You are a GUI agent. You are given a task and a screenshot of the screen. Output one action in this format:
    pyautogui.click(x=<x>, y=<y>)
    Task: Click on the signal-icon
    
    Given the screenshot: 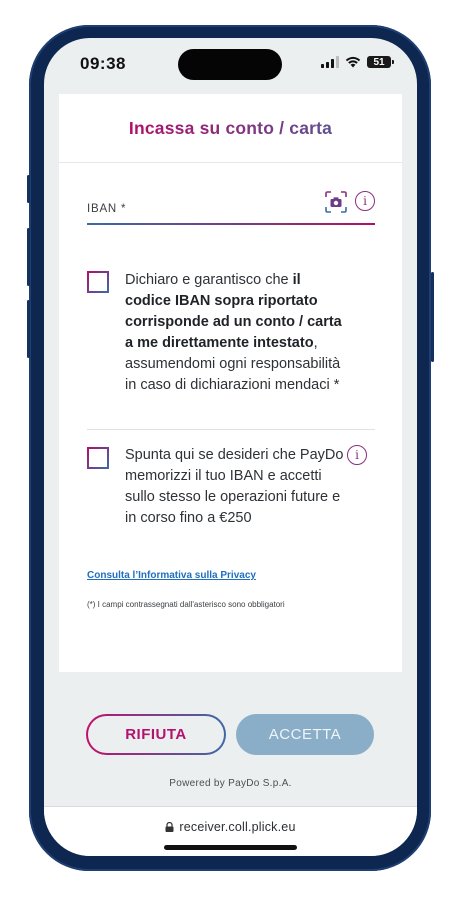 What is the action you would take?
    pyautogui.click(x=330, y=62)
    